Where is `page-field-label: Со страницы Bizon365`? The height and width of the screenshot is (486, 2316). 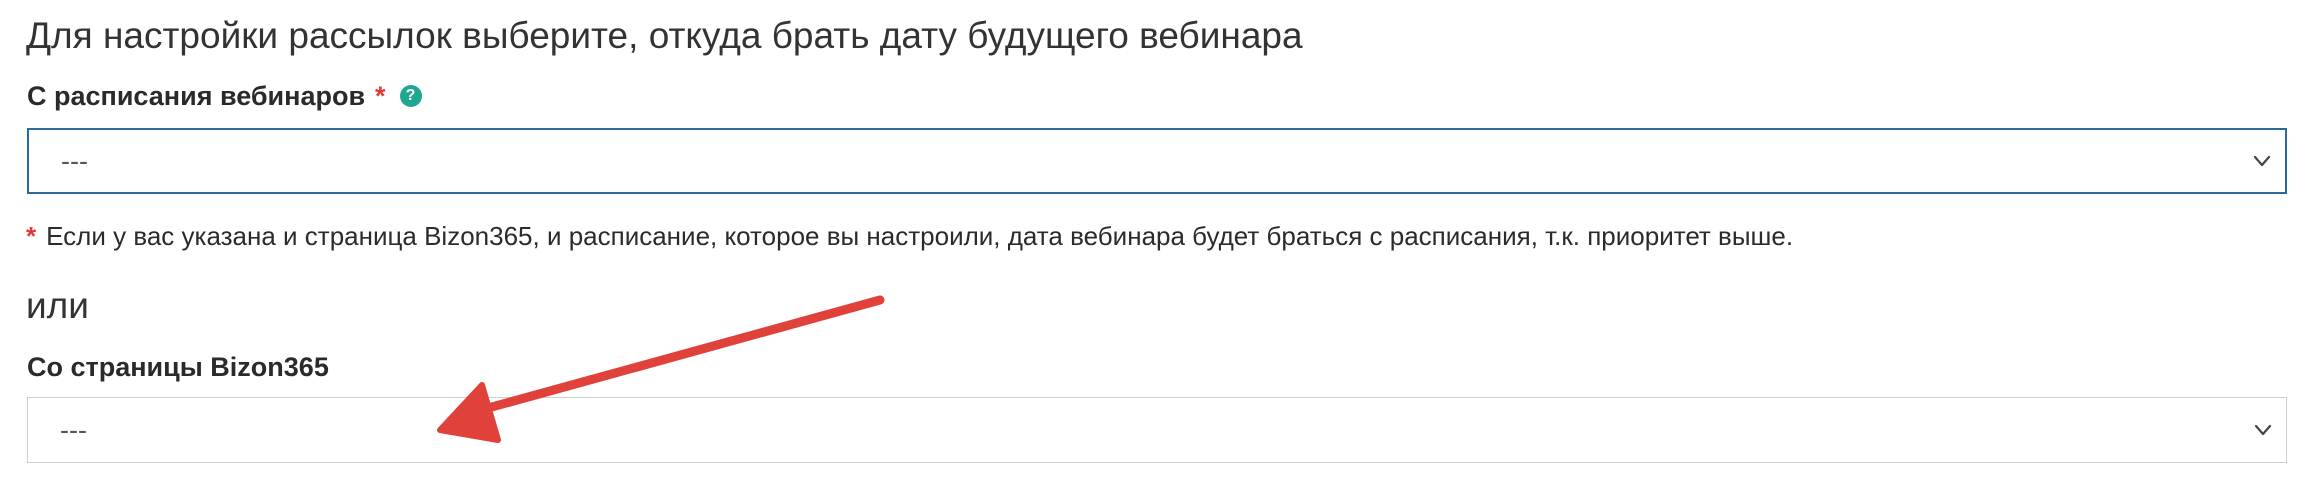 page-field-label: Со страницы Bizon365 is located at coordinates (178, 367).